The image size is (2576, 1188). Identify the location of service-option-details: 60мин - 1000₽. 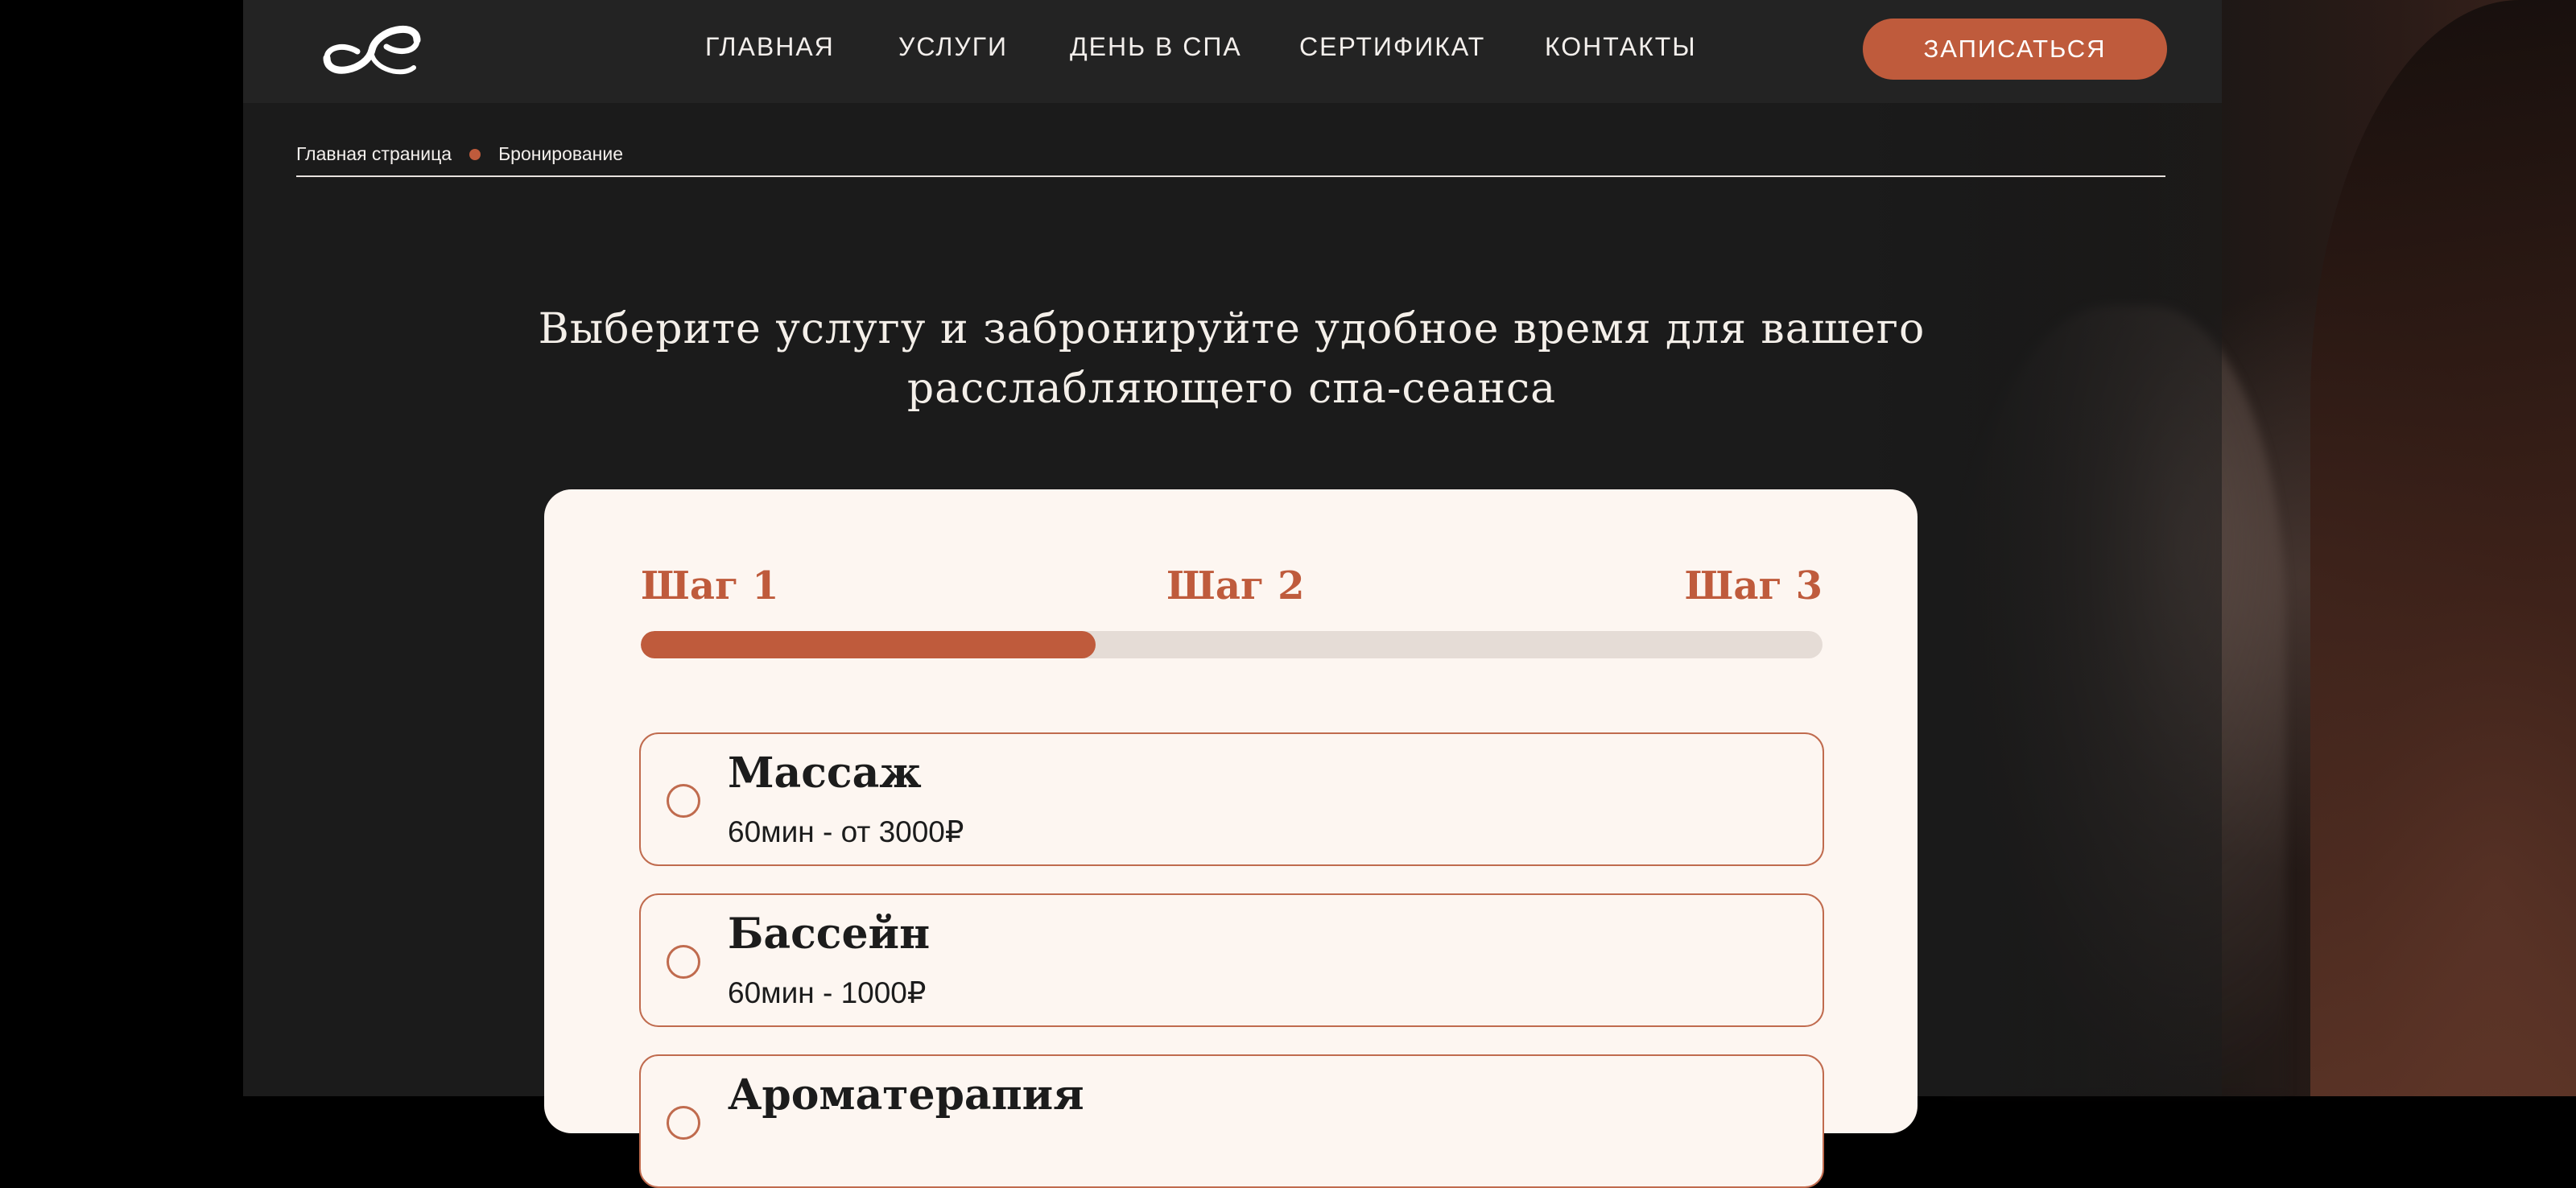
(827, 992).